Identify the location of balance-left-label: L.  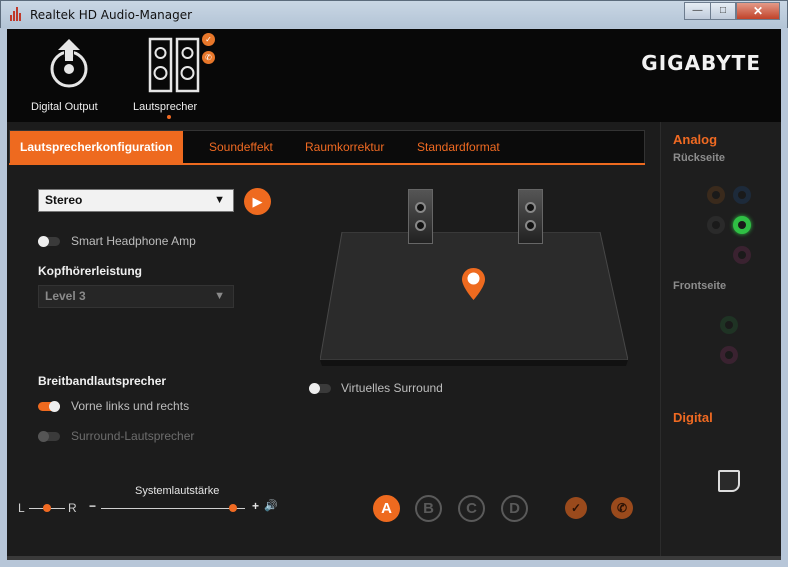
(21, 508).